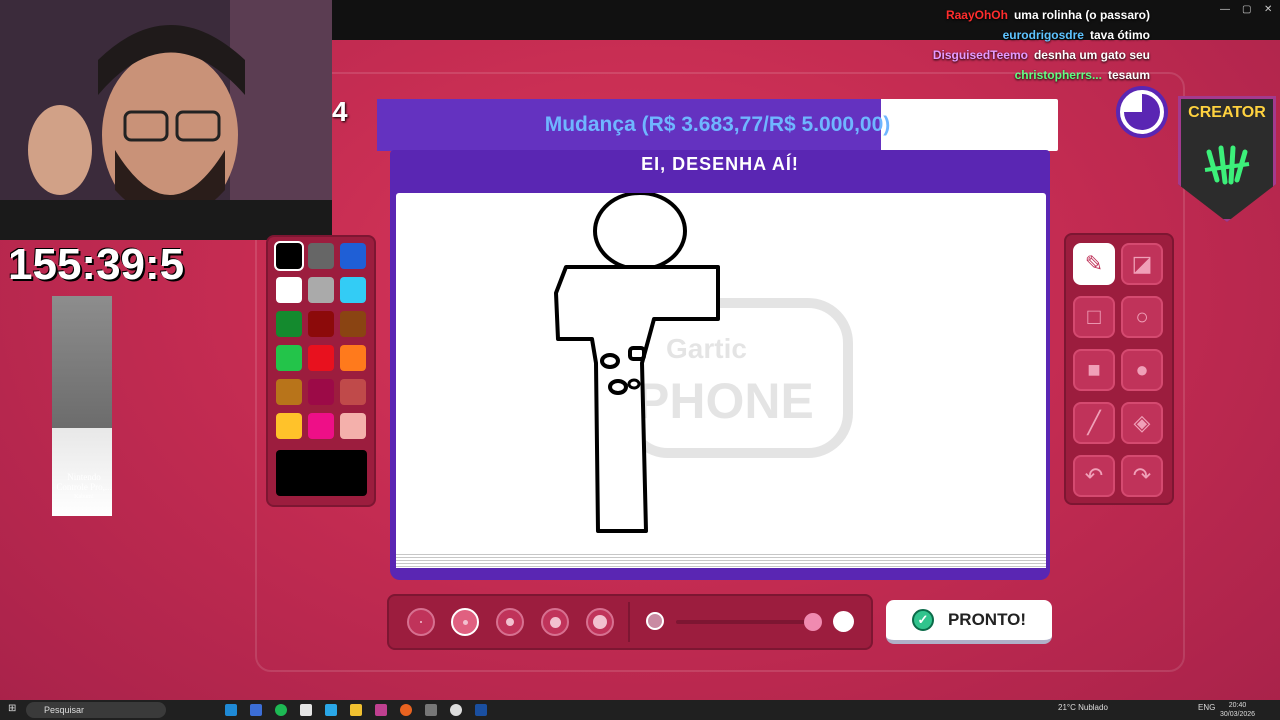 This screenshot has width=1280, height=720. What do you see at coordinates (725, 401) in the screenshot?
I see `svg-text: PHONE` at bounding box center [725, 401].